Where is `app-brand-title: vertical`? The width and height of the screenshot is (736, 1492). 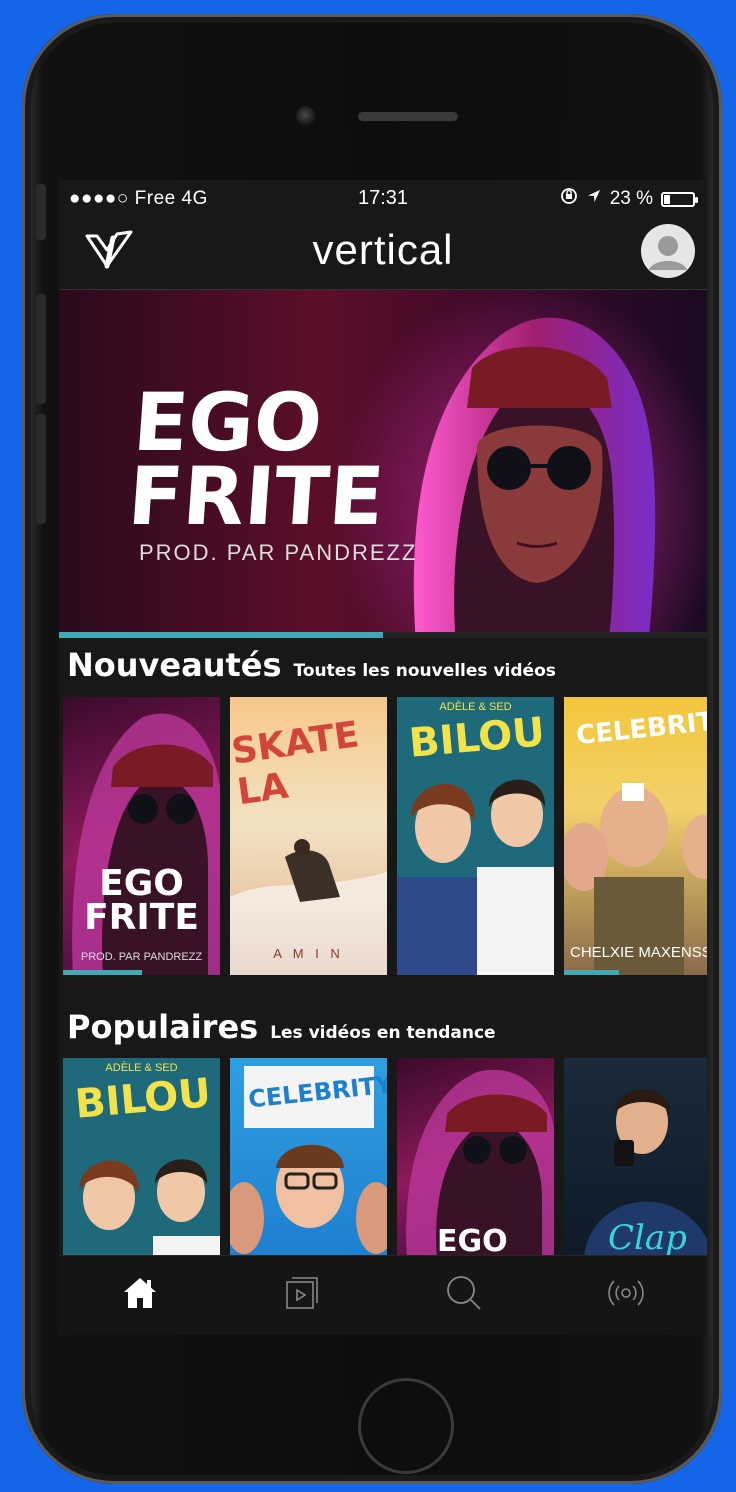 app-brand-title: vertical is located at coordinates (383, 249).